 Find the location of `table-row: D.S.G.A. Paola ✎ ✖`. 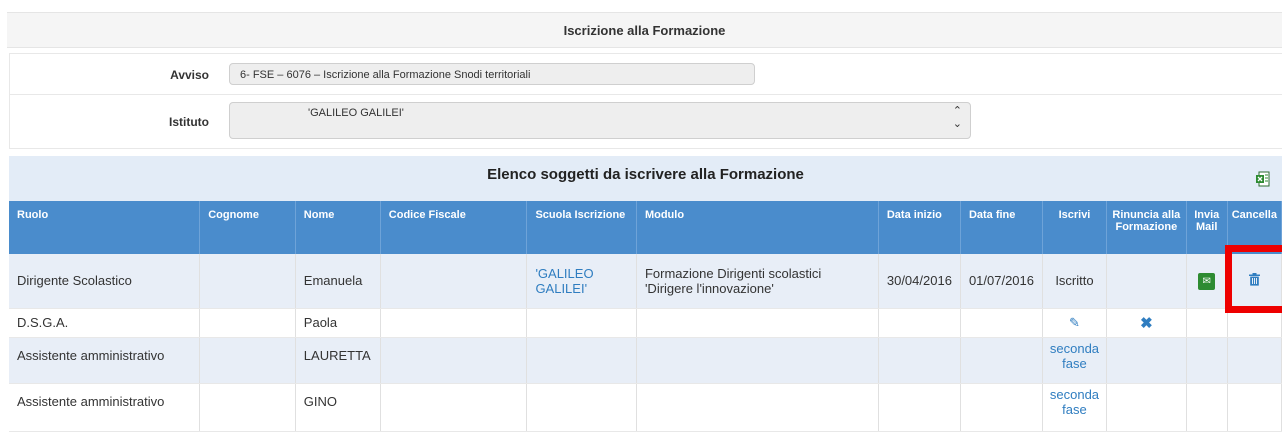

table-row: D.S.G.A. Paola ✎ ✖ is located at coordinates (645, 323).